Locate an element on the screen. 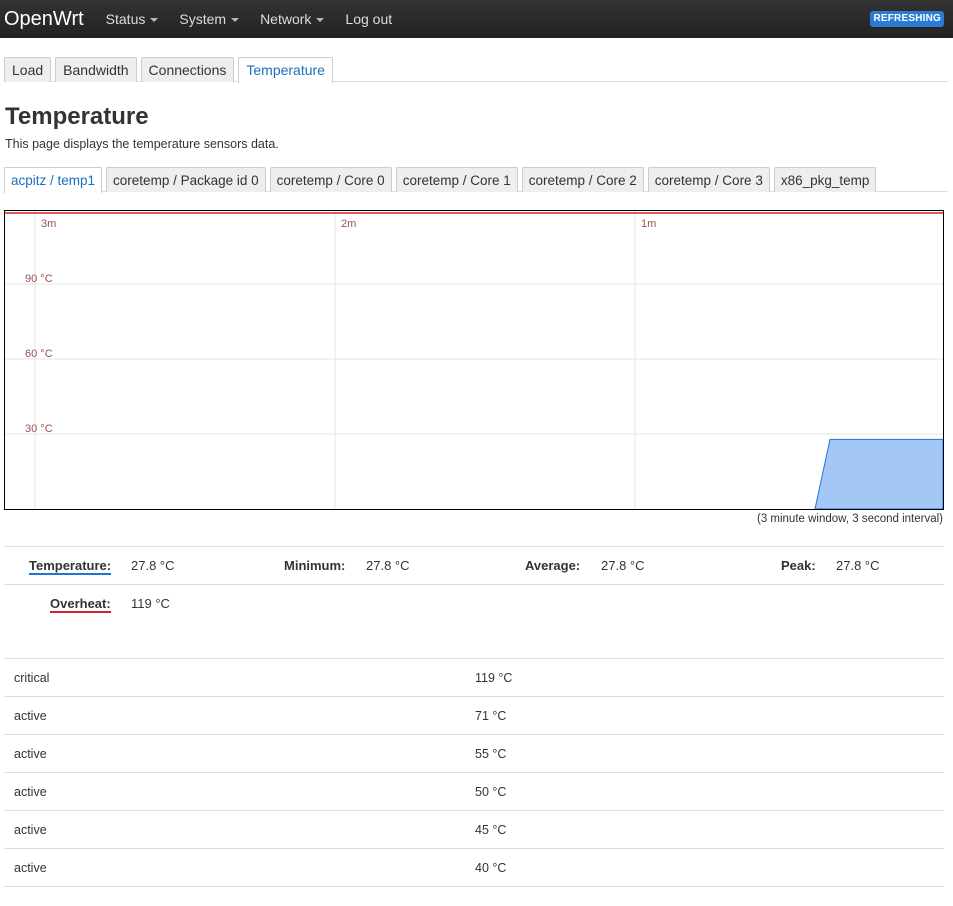 The image size is (953, 906). page-title: Temperature is located at coordinates (77, 116).